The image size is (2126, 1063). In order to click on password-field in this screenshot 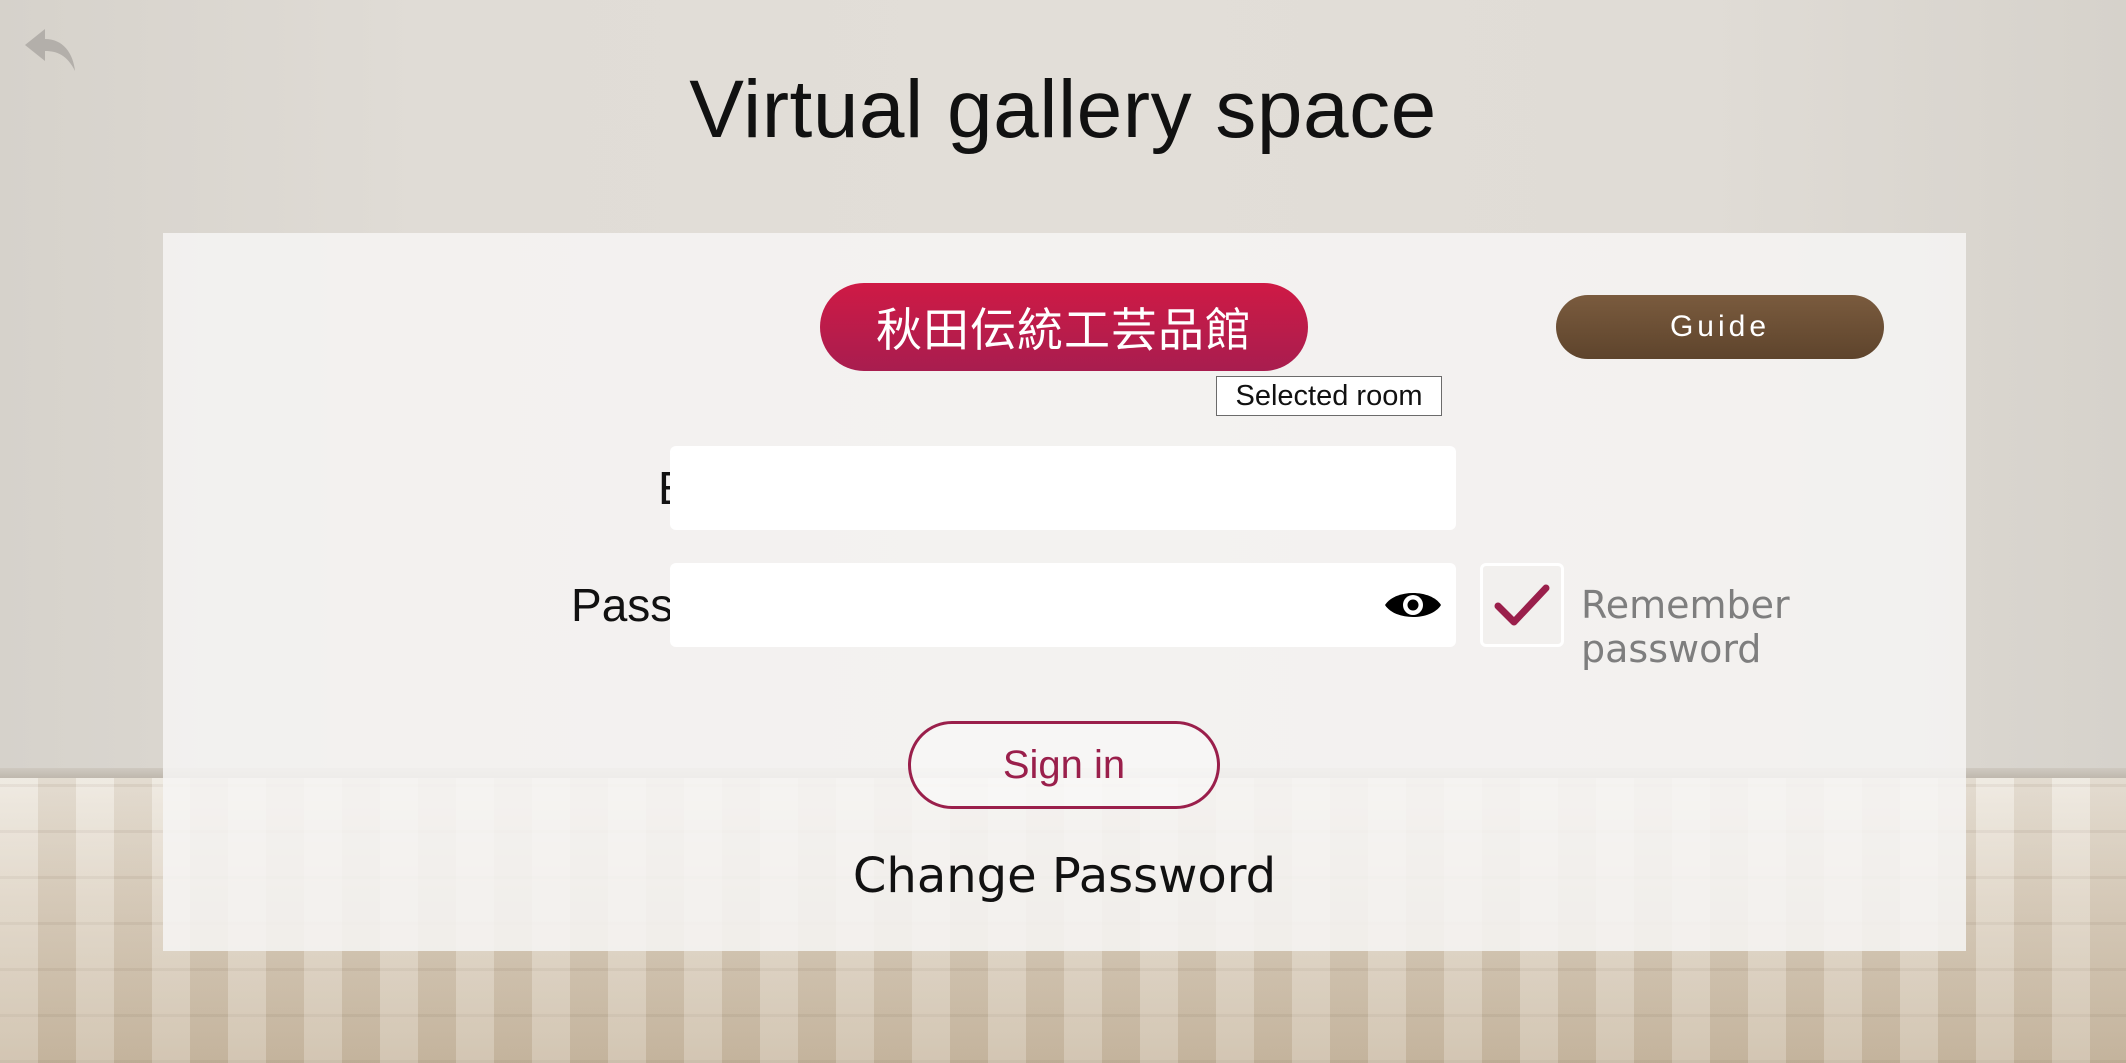, I will do `click(1063, 605)`.